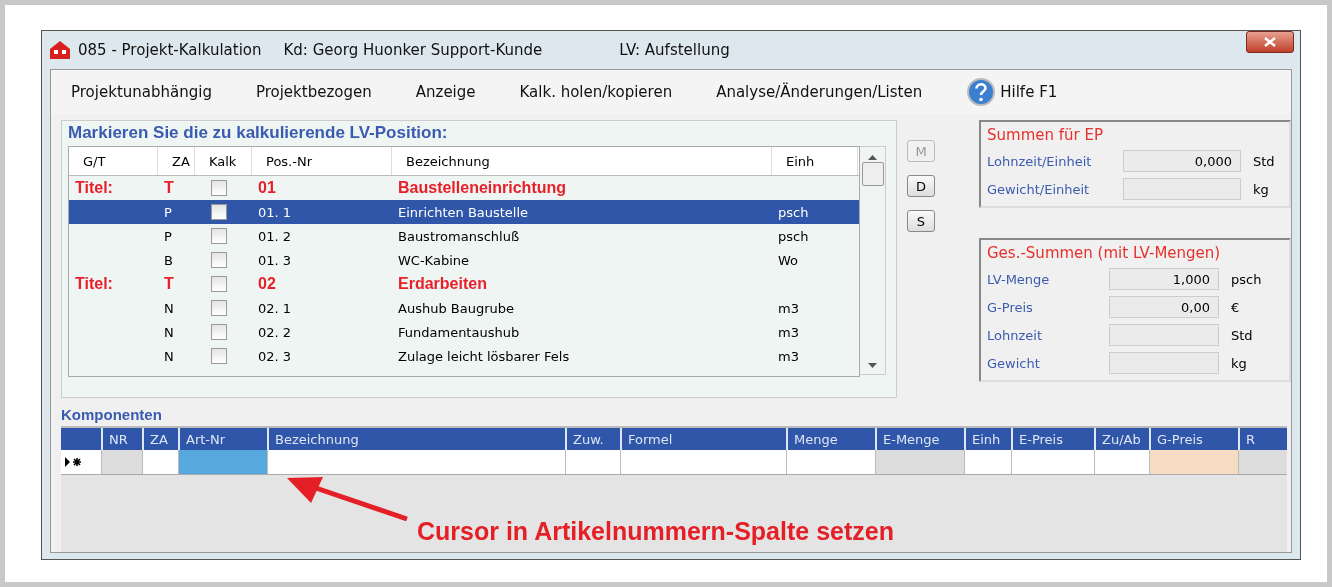 Image resolution: width=1332 pixels, height=587 pixels. I want to click on position-row: P 01. 2 Baustromanschluß psch, so click(464, 236).